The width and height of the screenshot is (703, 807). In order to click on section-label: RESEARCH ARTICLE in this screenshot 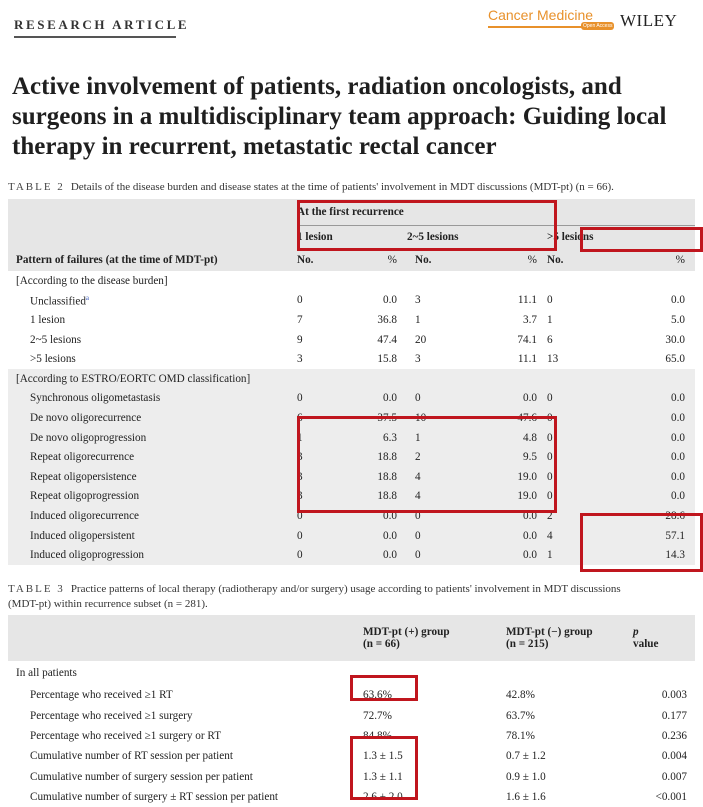, I will do `click(102, 24)`.